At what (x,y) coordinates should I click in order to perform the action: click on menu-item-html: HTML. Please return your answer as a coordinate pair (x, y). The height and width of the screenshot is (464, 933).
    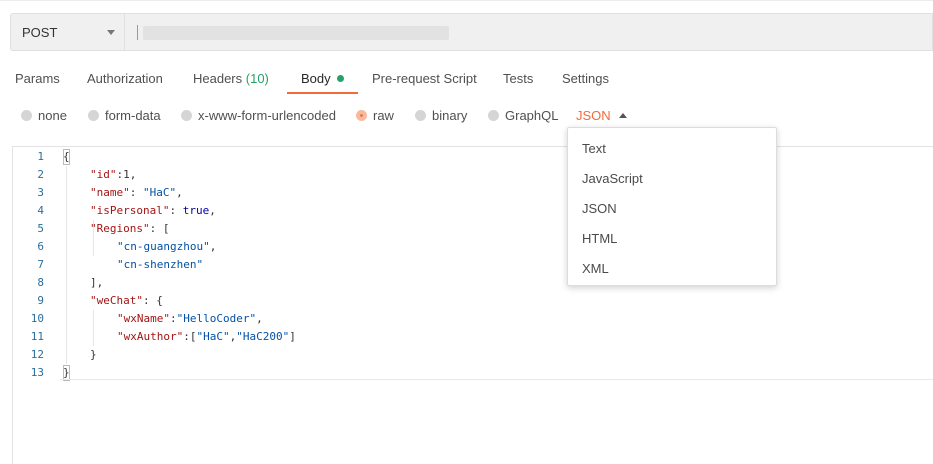
    Looking at the image, I should click on (599, 238).